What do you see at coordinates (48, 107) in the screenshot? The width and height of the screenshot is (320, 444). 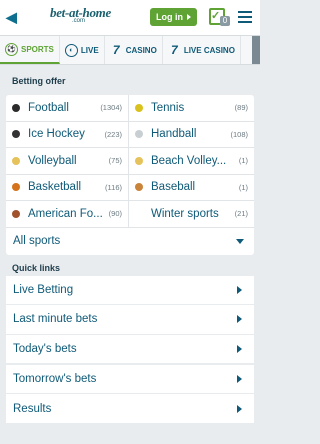 I see `sport-name: Football` at bounding box center [48, 107].